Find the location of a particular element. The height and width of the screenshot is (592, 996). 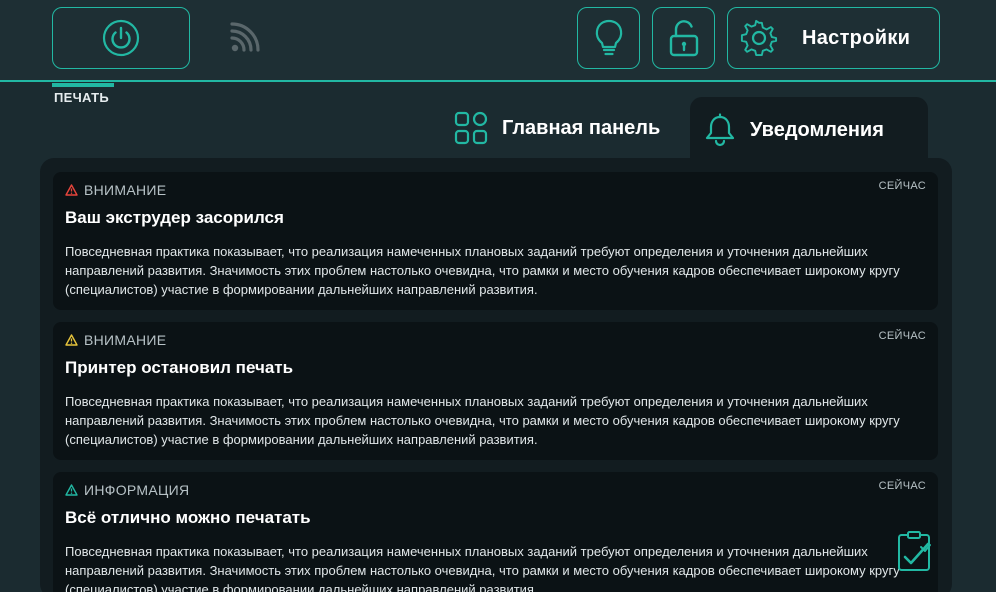

dashboard-grid-icon is located at coordinates (471, 128).